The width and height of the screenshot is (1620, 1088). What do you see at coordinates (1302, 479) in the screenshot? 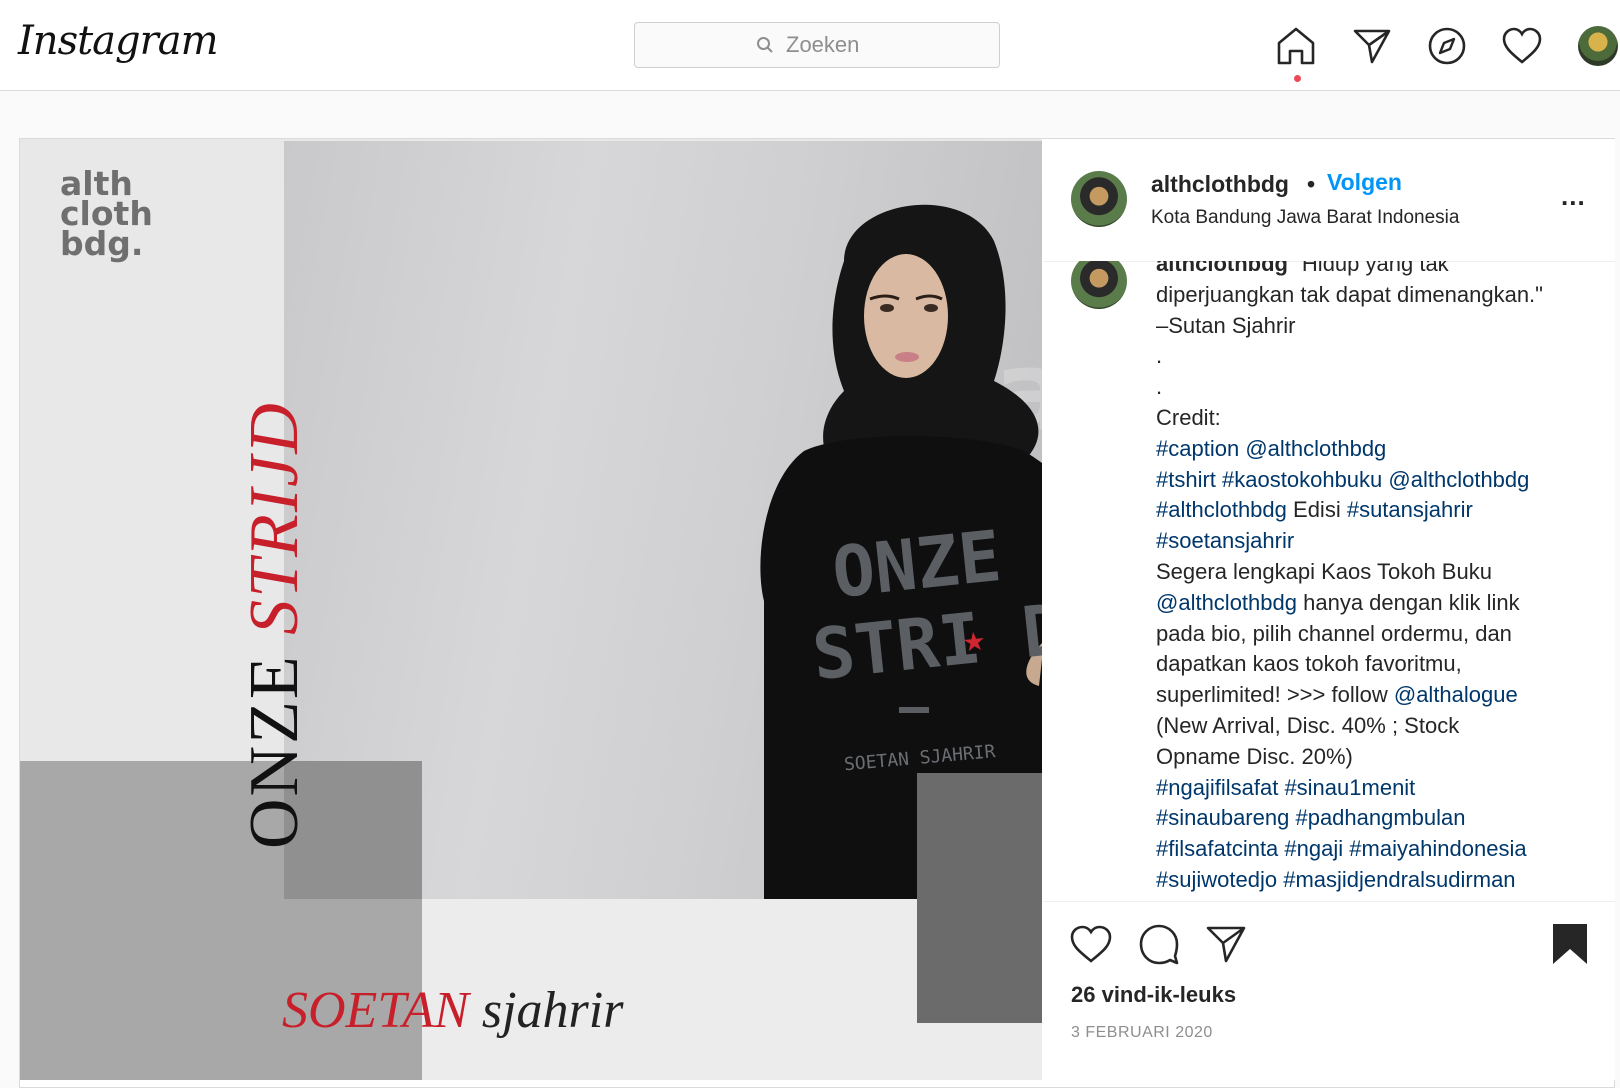
I see `hashtag-link: #kaostokohbuku` at bounding box center [1302, 479].